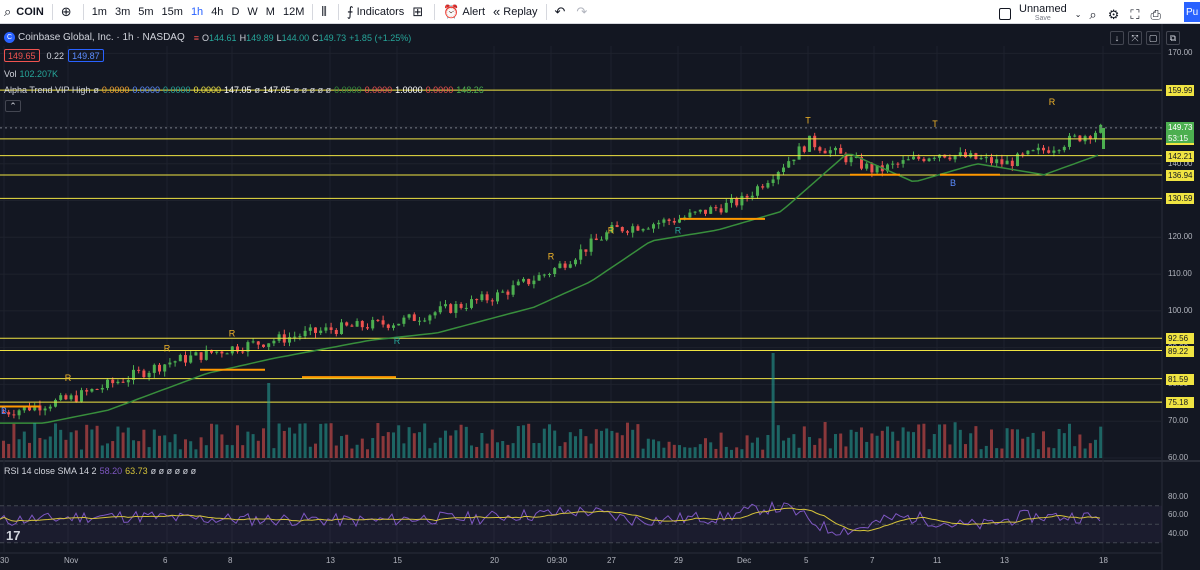 This screenshot has height=570, width=1200. What do you see at coordinates (47, 90) in the screenshot?
I see `alpha-trend-label: Alpha Trend VIP High` at bounding box center [47, 90].